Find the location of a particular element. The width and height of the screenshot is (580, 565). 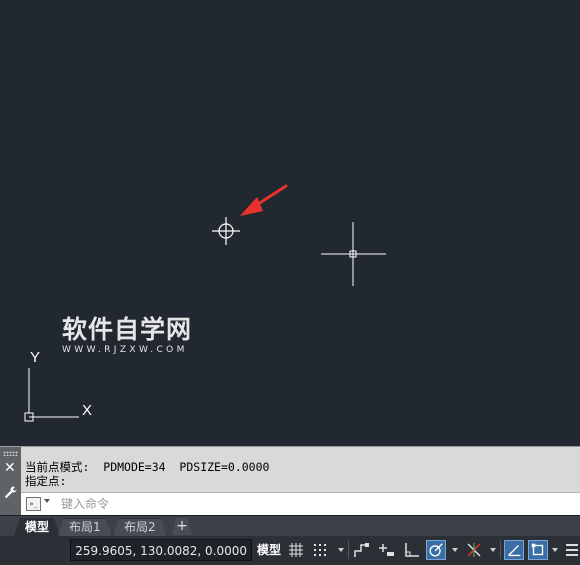

drawn-point-marker is located at coordinates (226, 231).